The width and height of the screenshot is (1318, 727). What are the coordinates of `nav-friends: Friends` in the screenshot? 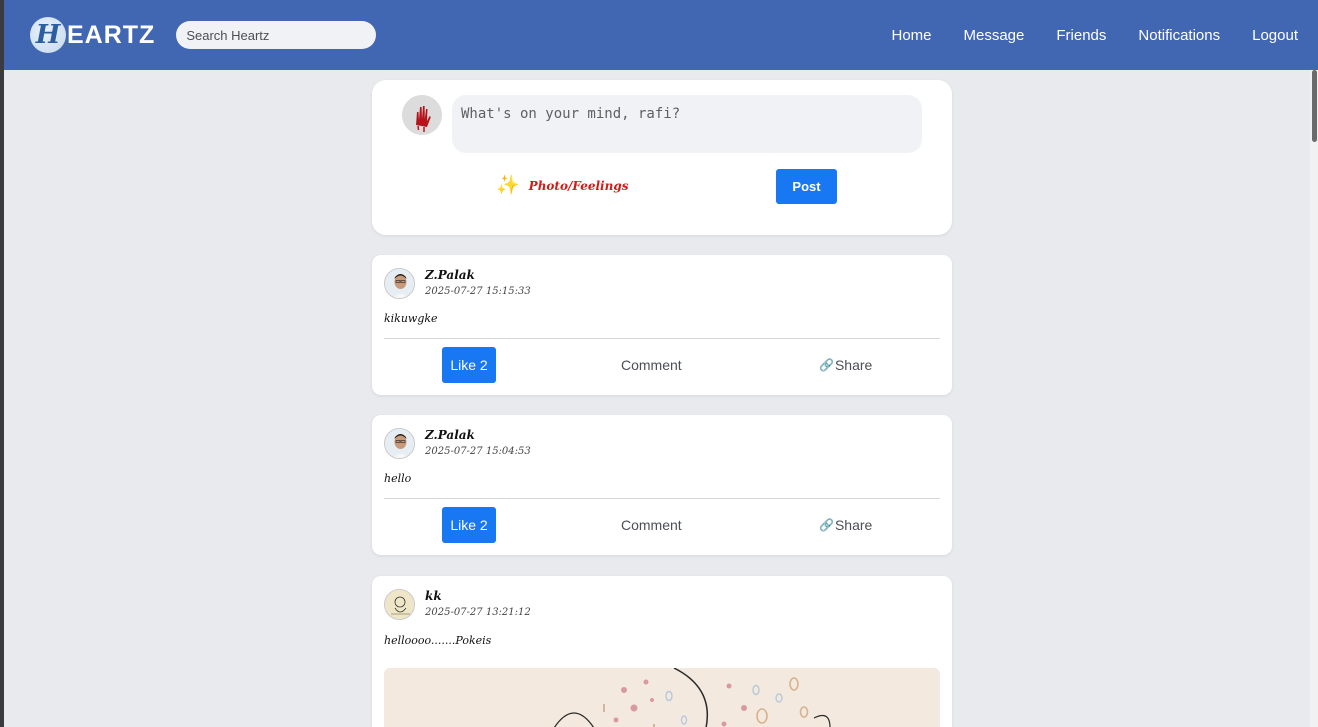 It's located at (1081, 35).